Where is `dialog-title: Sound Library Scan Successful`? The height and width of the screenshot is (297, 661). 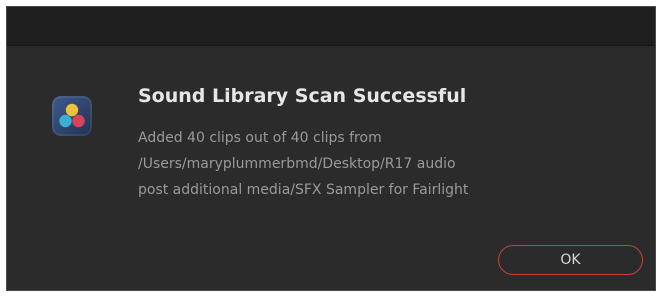 dialog-title: Sound Library Scan Successful is located at coordinates (302, 96).